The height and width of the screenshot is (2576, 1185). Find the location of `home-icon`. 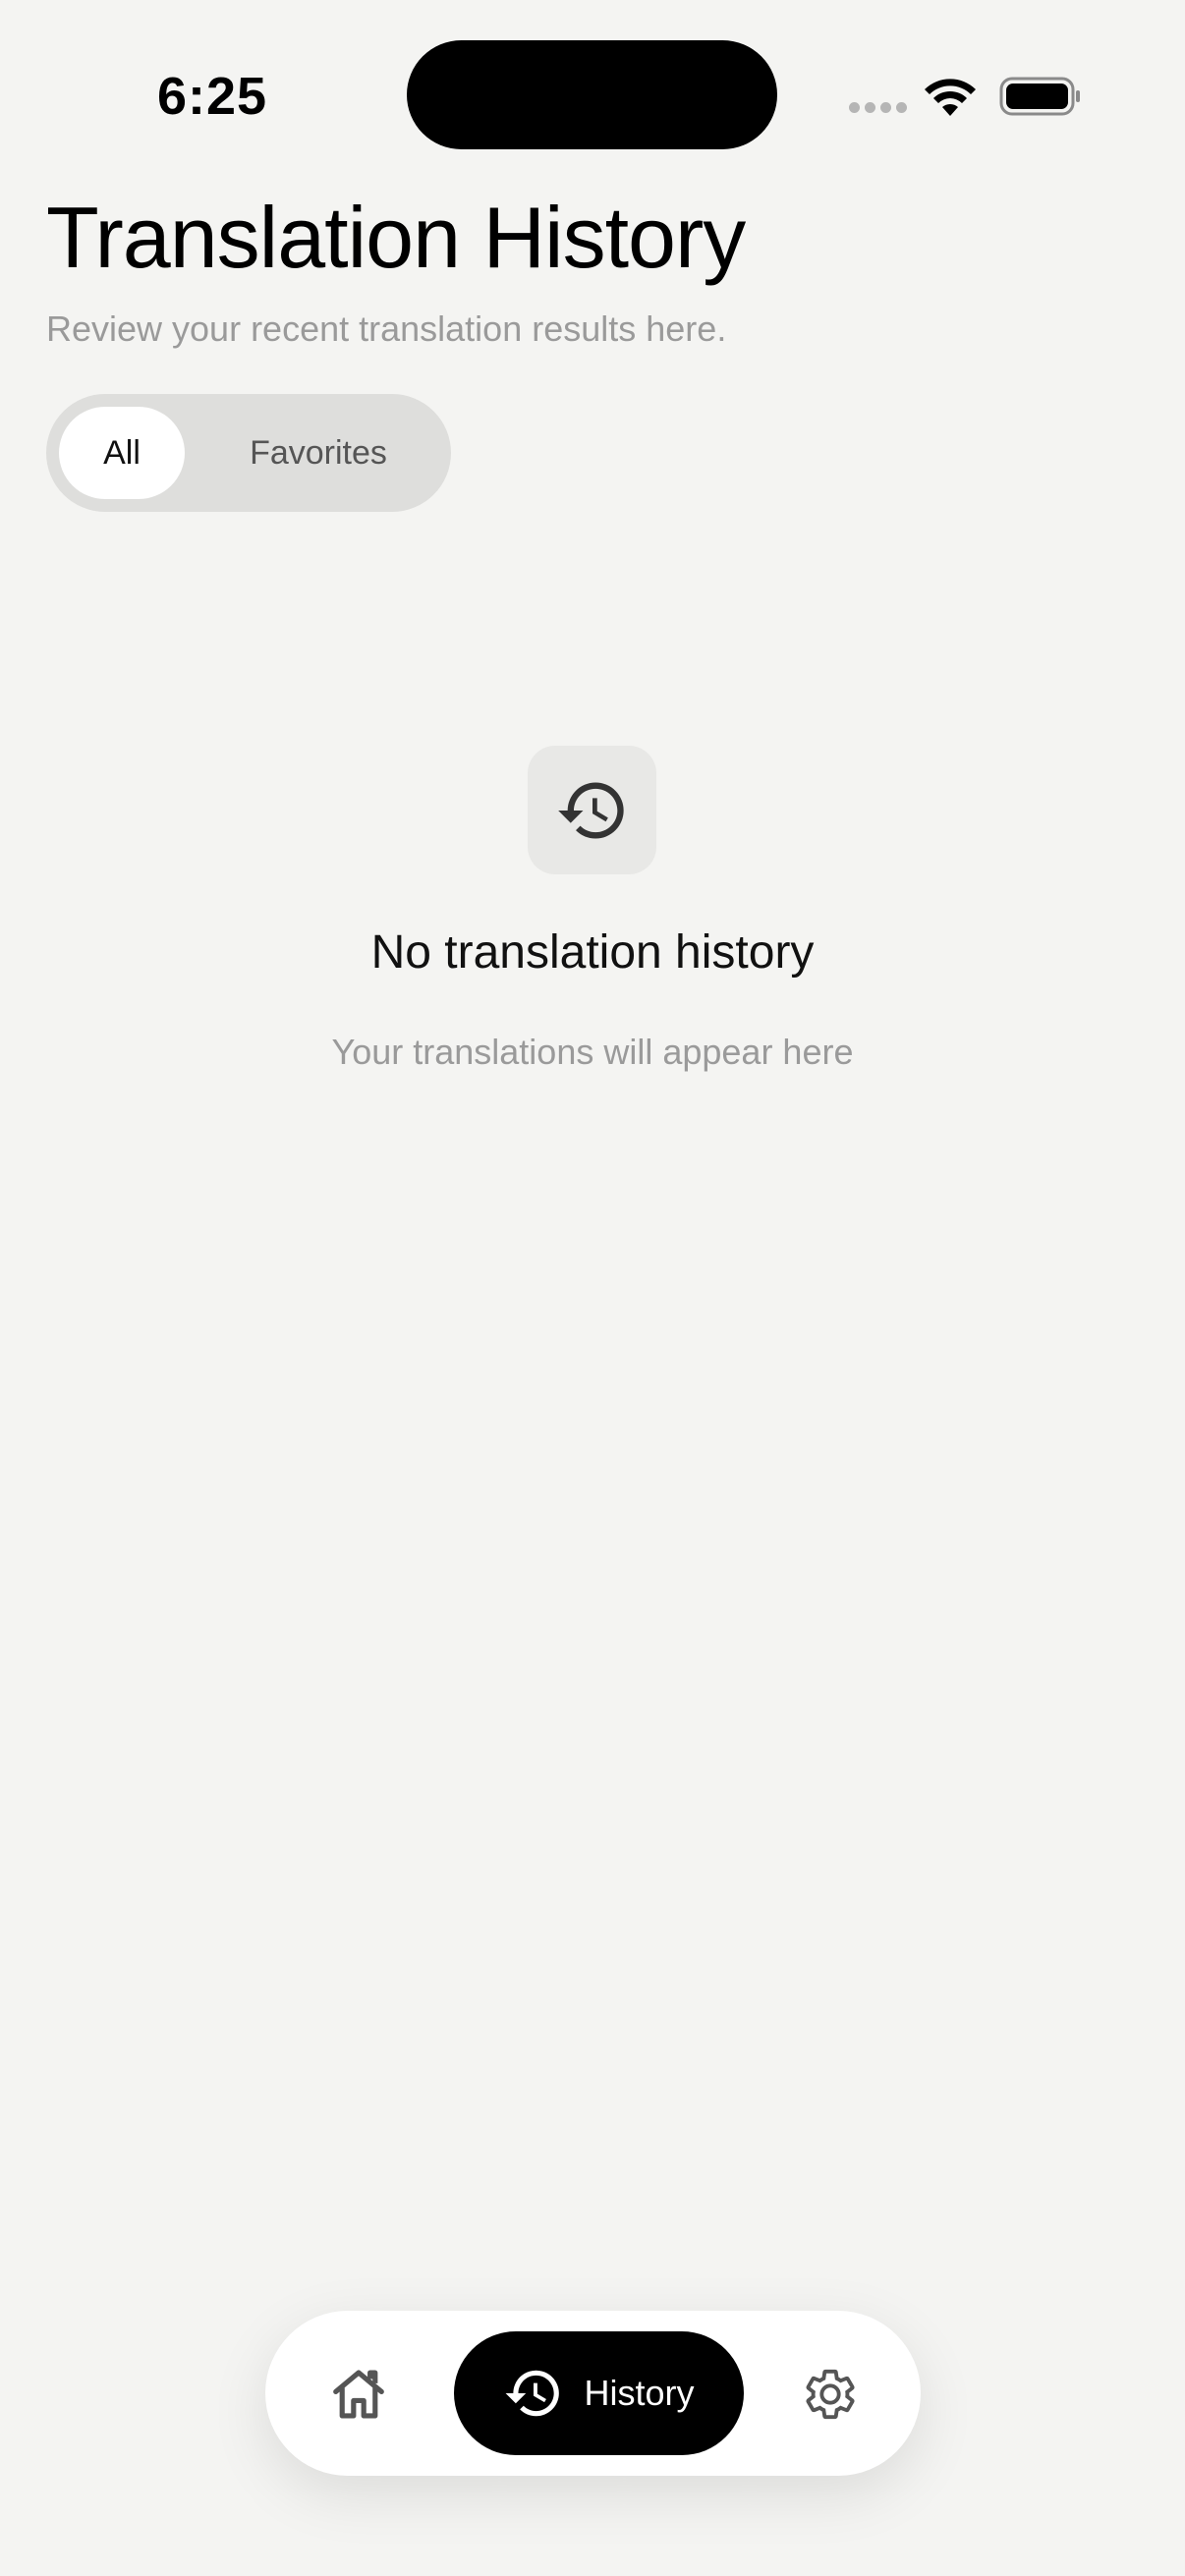

home-icon is located at coordinates (358, 2394).